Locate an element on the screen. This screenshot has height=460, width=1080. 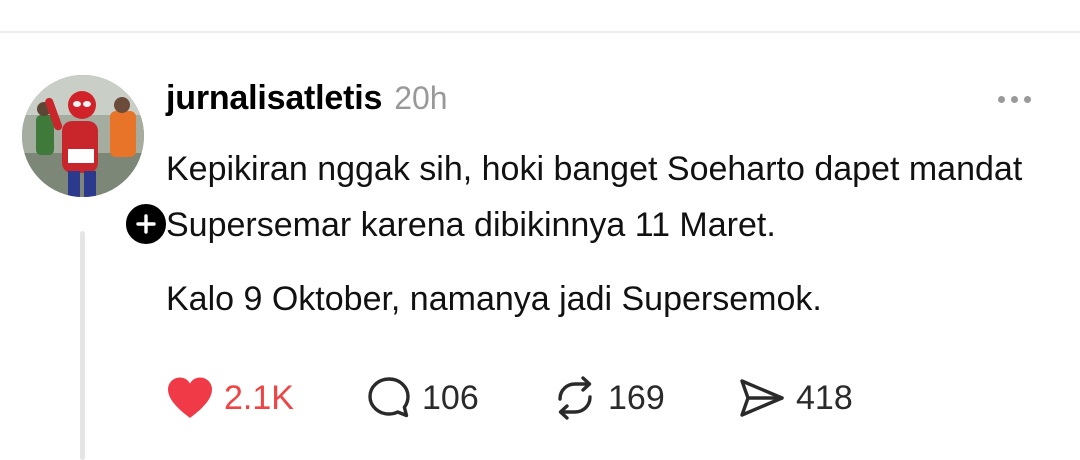
avatar-container is located at coordinates (96, 161).